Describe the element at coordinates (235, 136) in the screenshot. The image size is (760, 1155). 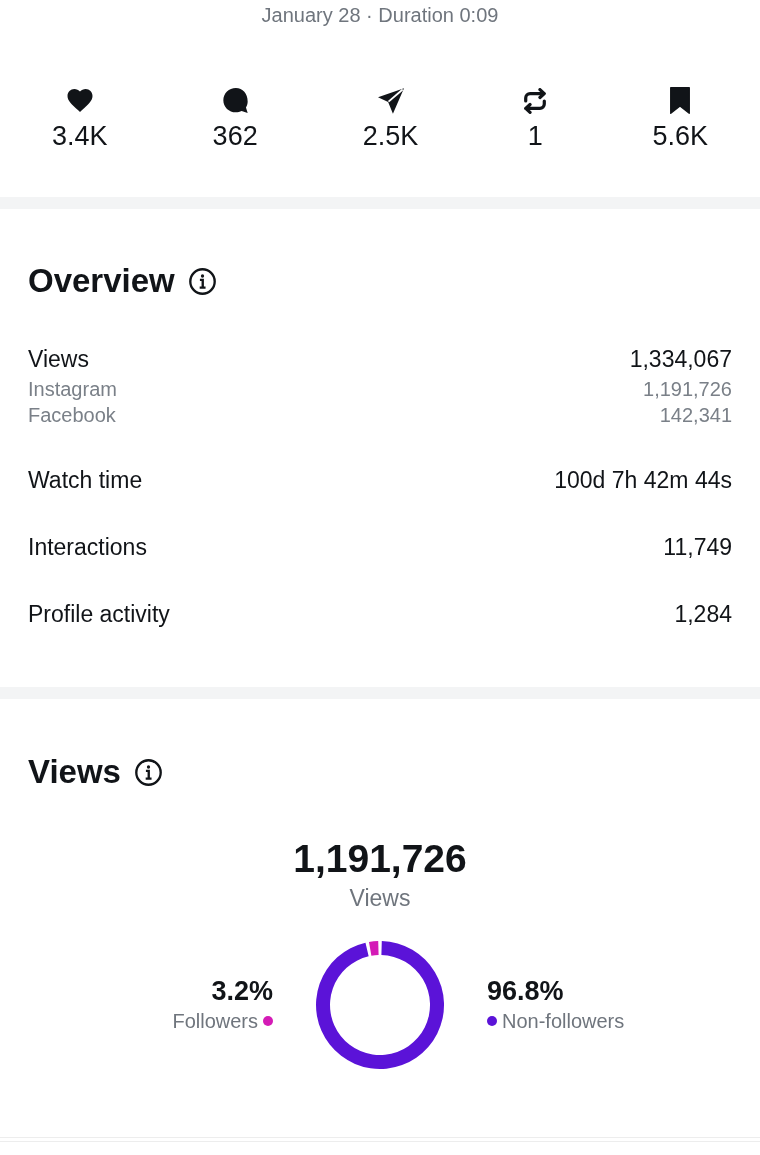
I see `stat-count: 362` at that location.